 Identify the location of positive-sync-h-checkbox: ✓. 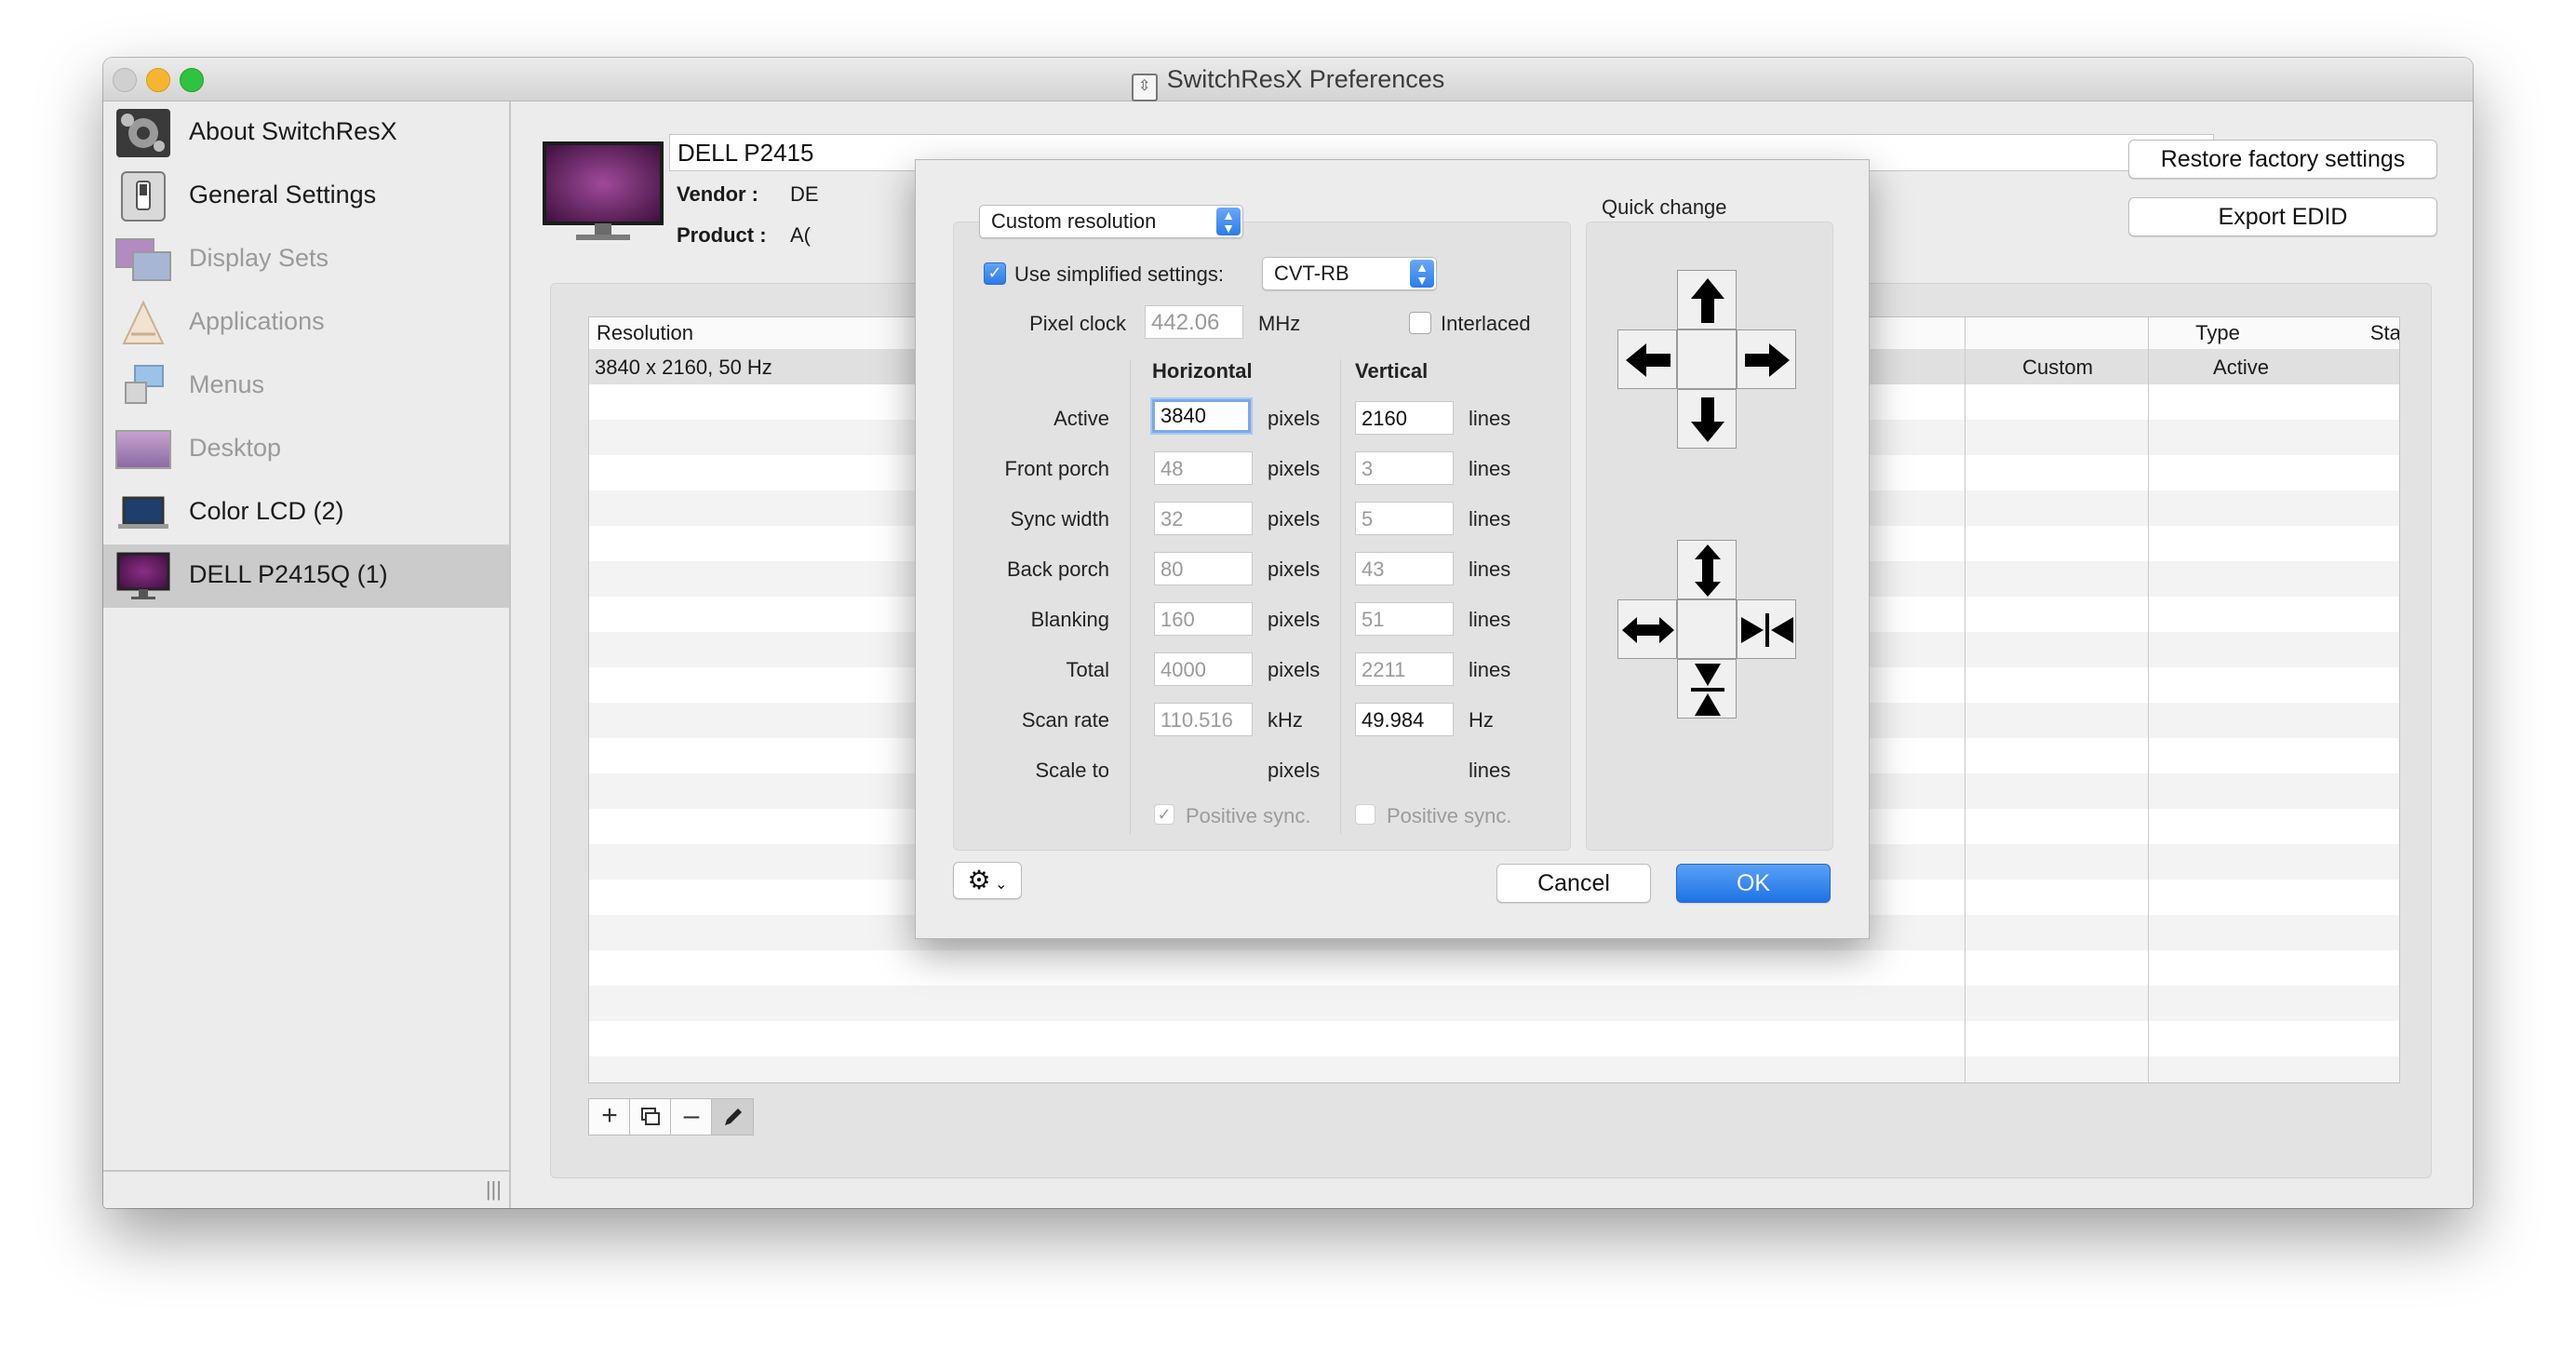
(1164, 814).